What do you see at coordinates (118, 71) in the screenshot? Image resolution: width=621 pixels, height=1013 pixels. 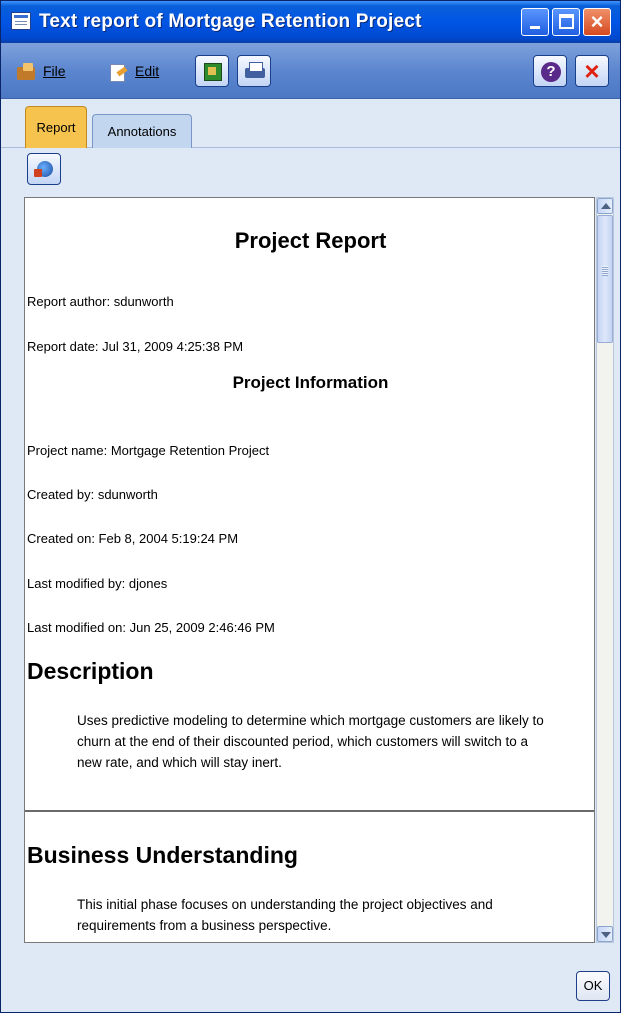 I see `edit-page-icon` at bounding box center [118, 71].